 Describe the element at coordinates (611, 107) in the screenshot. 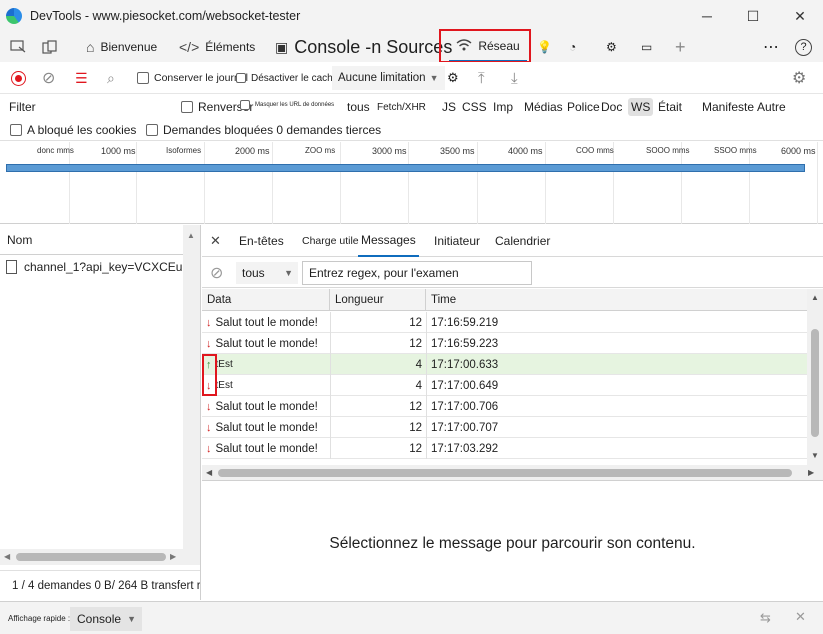

I see `type-filter-doc: Doc` at that location.